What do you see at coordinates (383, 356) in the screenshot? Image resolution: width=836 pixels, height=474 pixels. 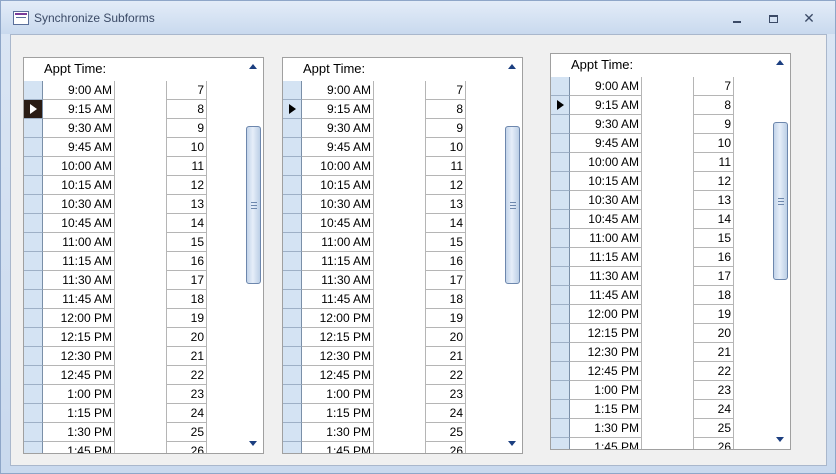 I see `record-row: 12:30 PM 21` at bounding box center [383, 356].